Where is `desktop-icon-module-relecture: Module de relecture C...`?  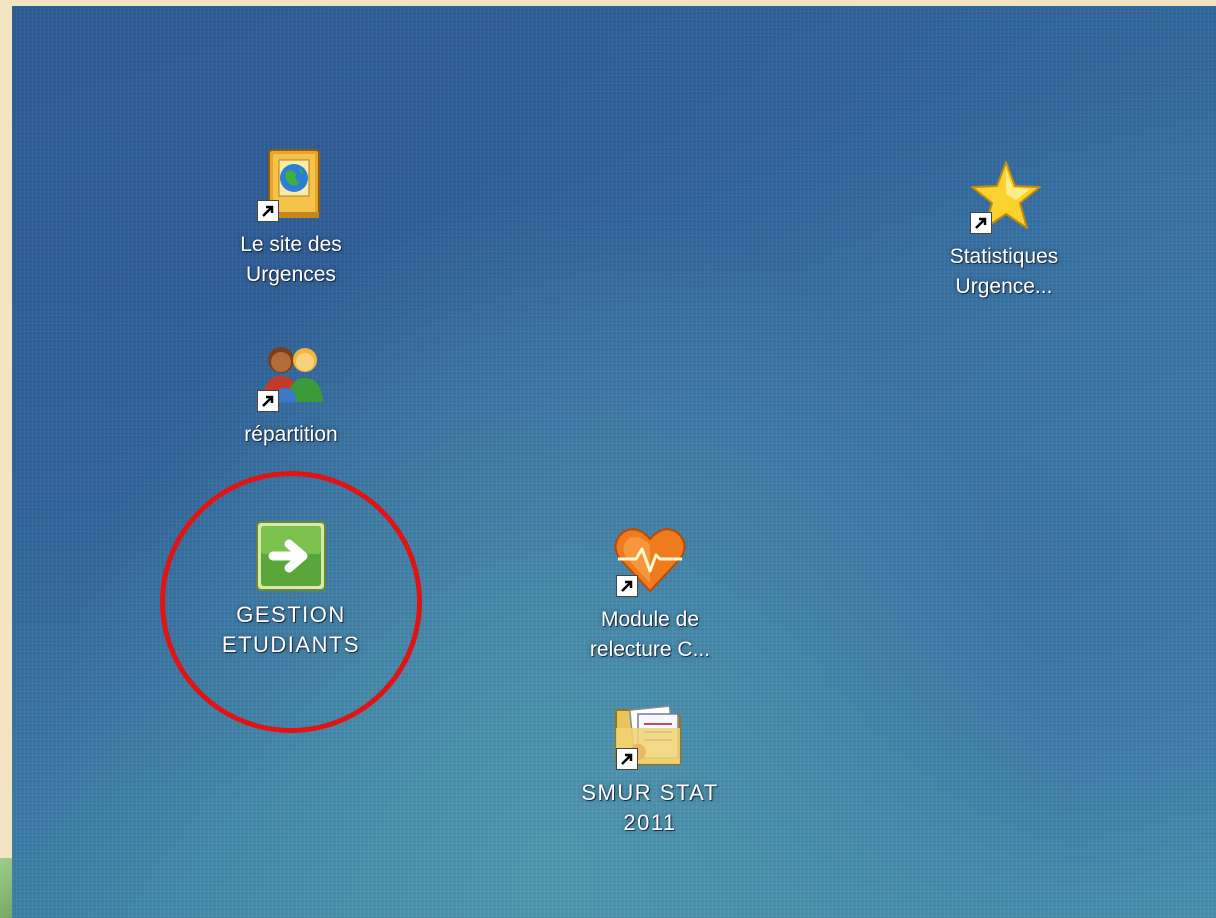
desktop-icon-module-relecture: Module de relecture C... is located at coordinates (650, 593).